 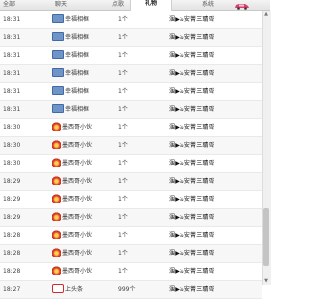 What do you see at coordinates (208, 5) in the screenshot?
I see `tab-system: 系统` at bounding box center [208, 5].